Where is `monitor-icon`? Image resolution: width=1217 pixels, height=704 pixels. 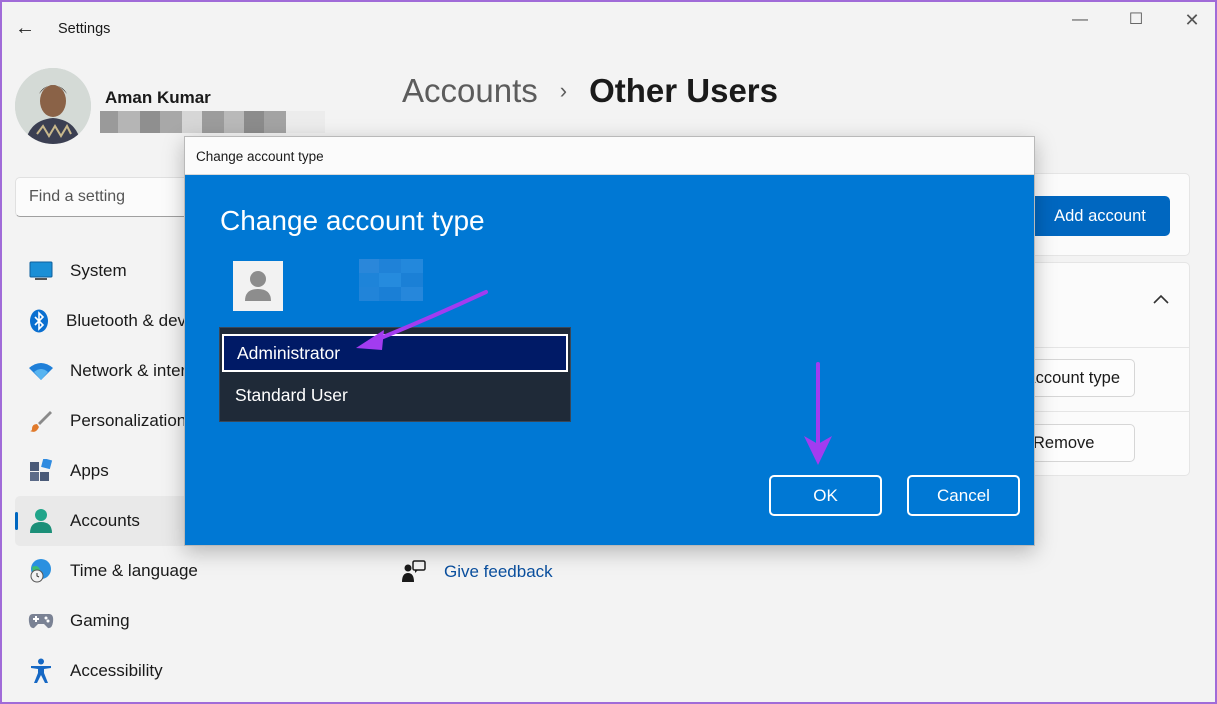
monitor-icon is located at coordinates (41, 271).